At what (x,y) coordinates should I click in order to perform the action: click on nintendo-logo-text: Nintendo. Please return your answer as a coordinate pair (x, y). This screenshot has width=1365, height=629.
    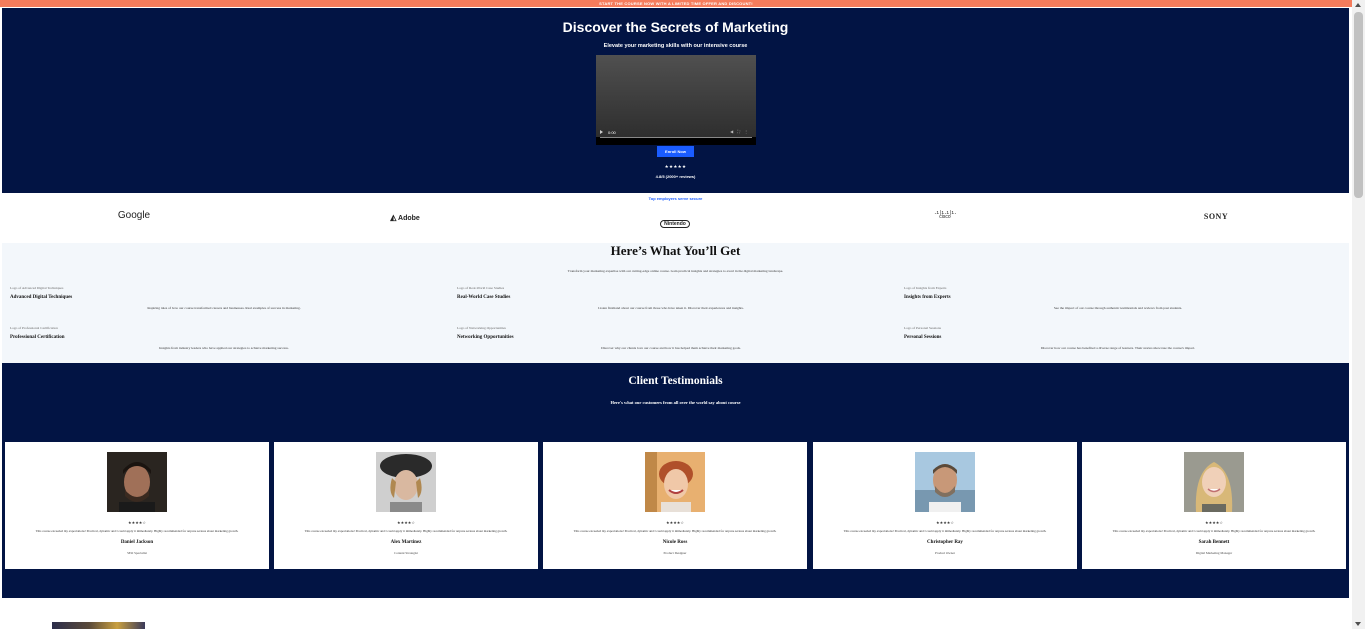
    Looking at the image, I should click on (675, 224).